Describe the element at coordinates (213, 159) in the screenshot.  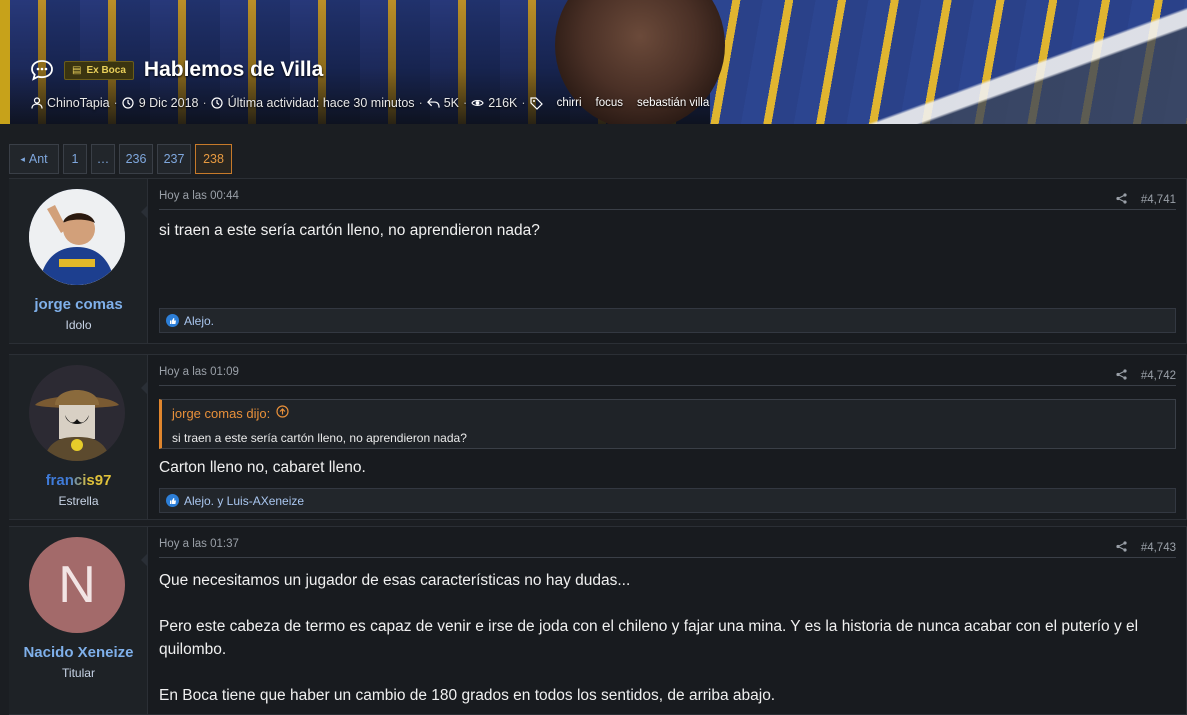
I see `page-link-238-current: 238` at that location.